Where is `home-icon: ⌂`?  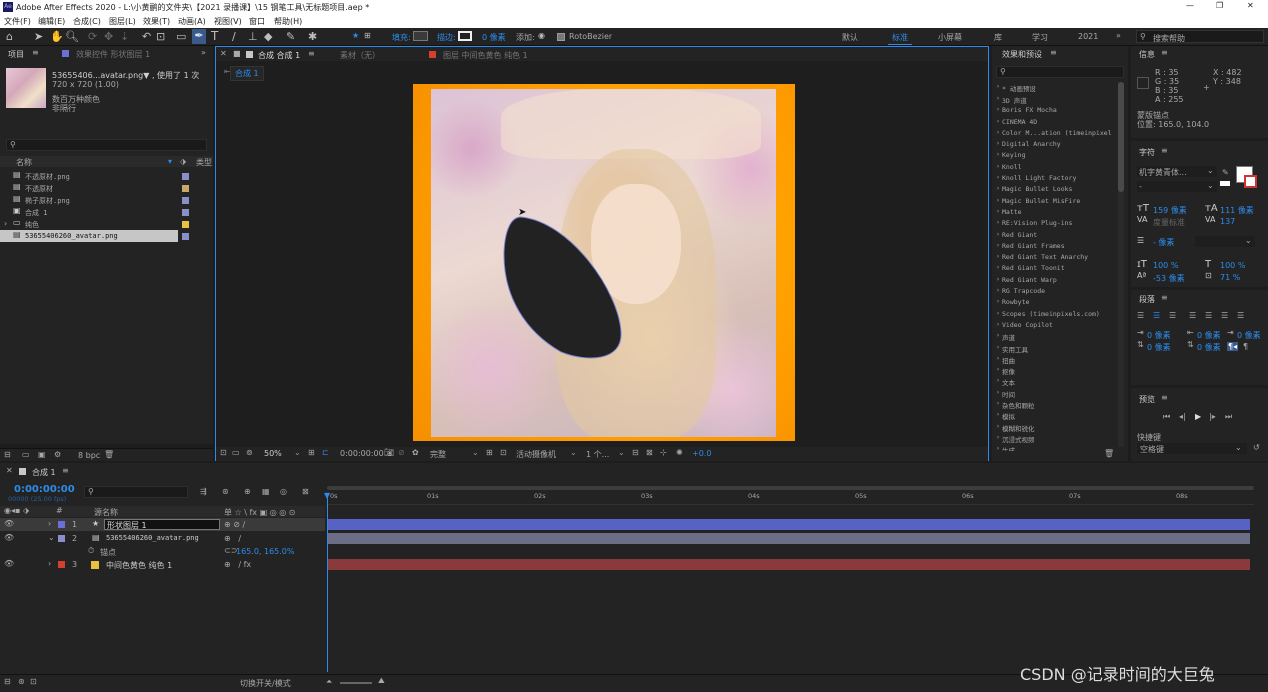
home-icon: ⌂ is located at coordinates (9, 36).